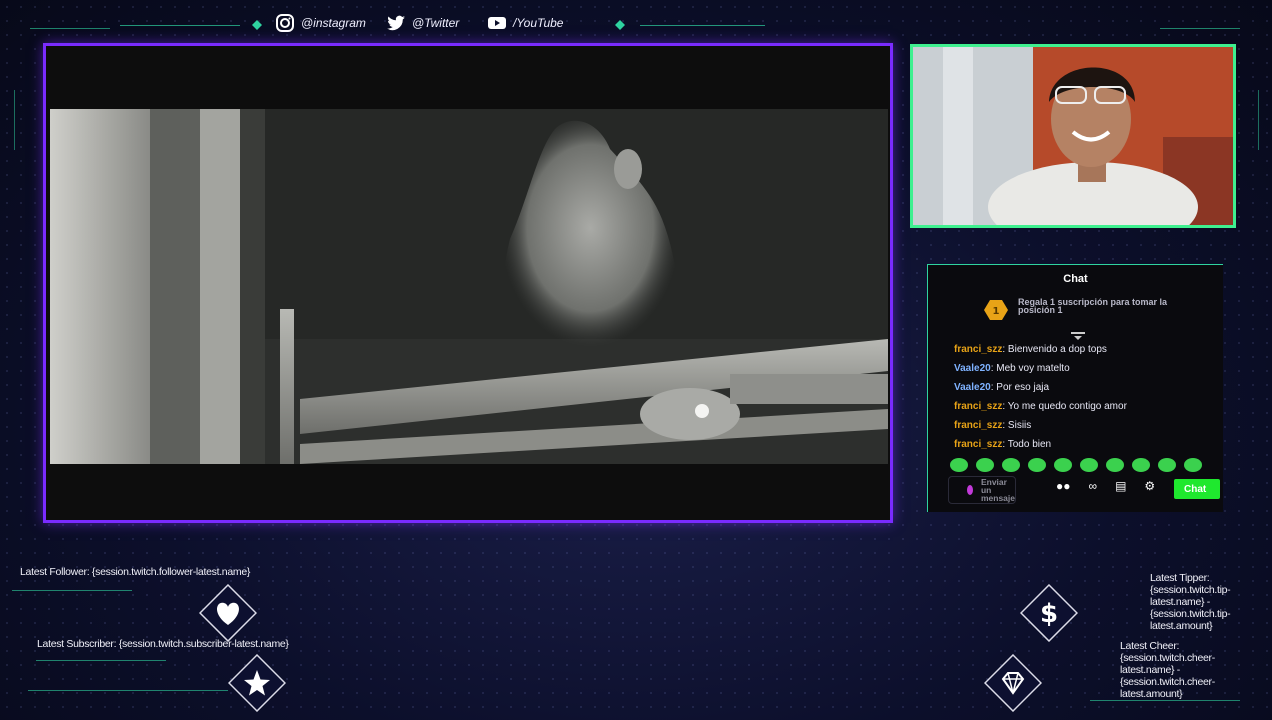  I want to click on chat-text: Todo bien, so click(1029, 444).